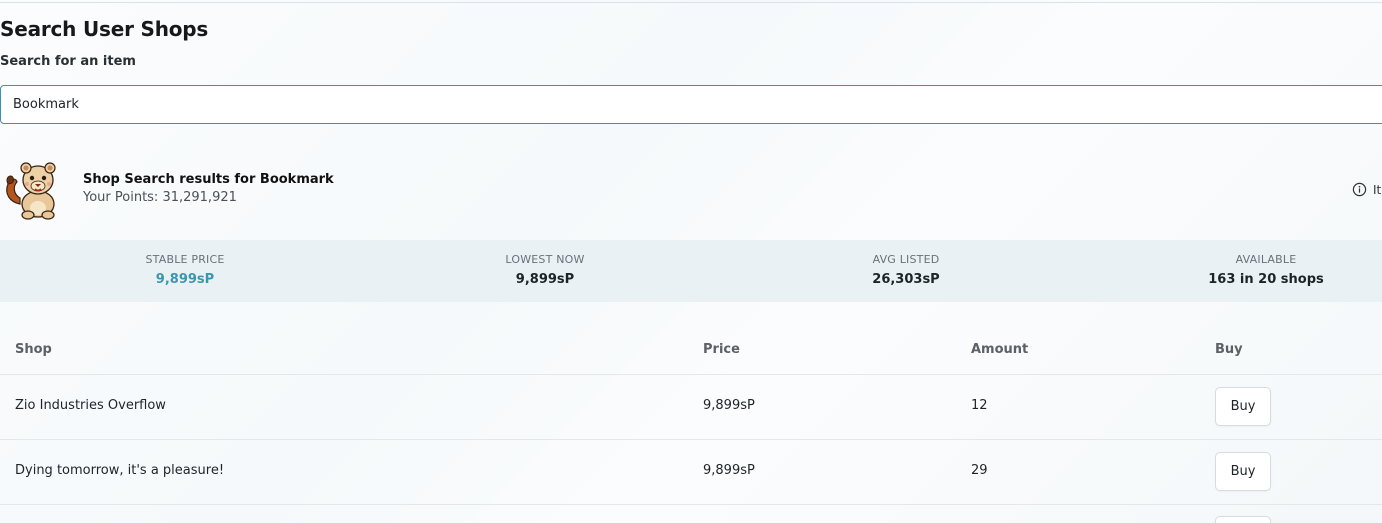 This screenshot has width=1382, height=523. What do you see at coordinates (545, 259) in the screenshot?
I see `stat-label: LOWEST NOW` at bounding box center [545, 259].